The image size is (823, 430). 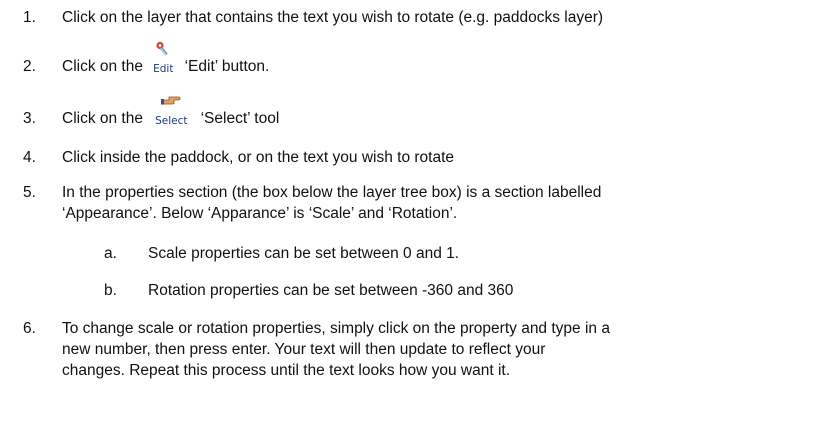 I want to click on select-tool-button: Select, so click(x=171, y=112).